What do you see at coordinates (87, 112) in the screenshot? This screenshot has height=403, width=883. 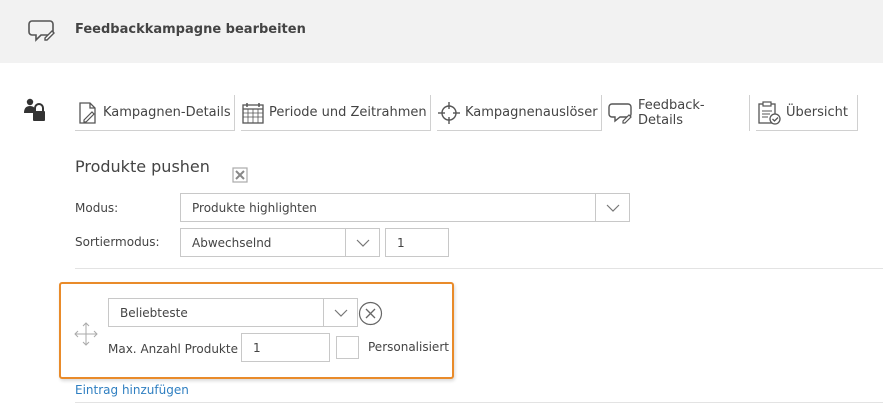 I see `document-edit-icon` at bounding box center [87, 112].